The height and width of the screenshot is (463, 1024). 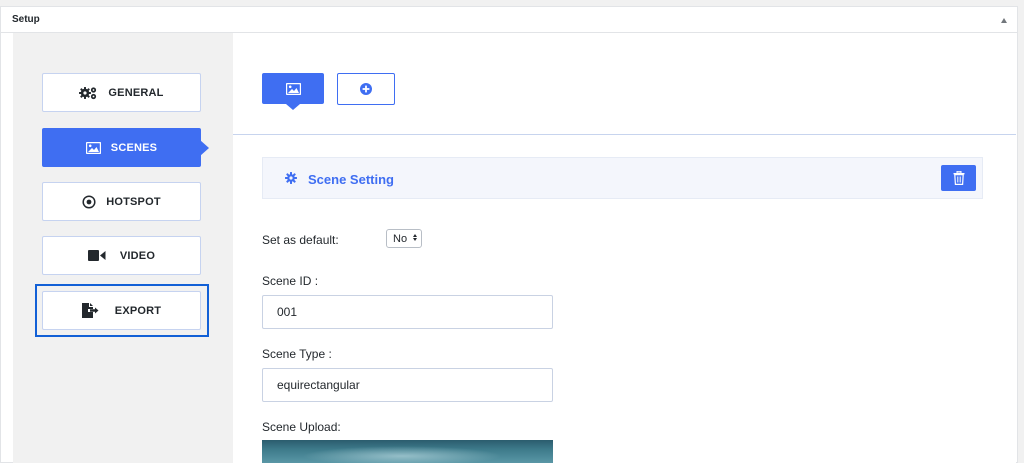 What do you see at coordinates (96, 255) in the screenshot?
I see `video-camera-icon` at bounding box center [96, 255].